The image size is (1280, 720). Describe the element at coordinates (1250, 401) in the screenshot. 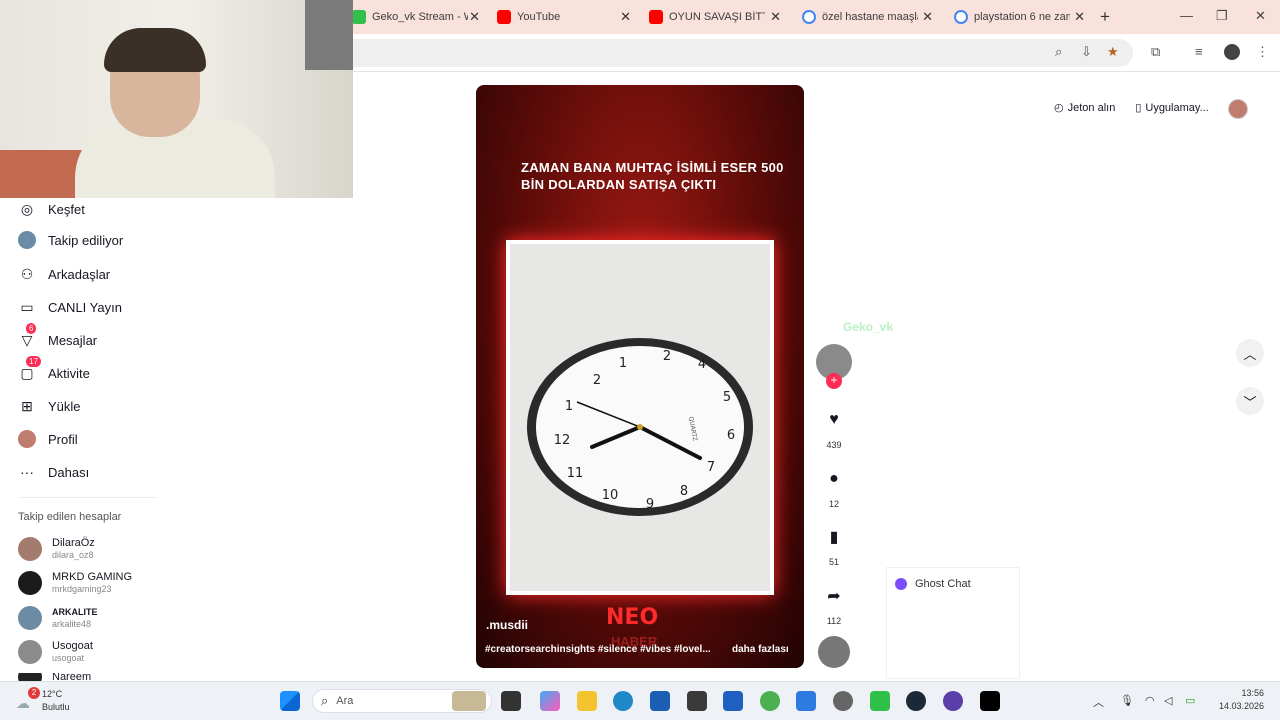

I see `next-video-button: ﹀` at that location.